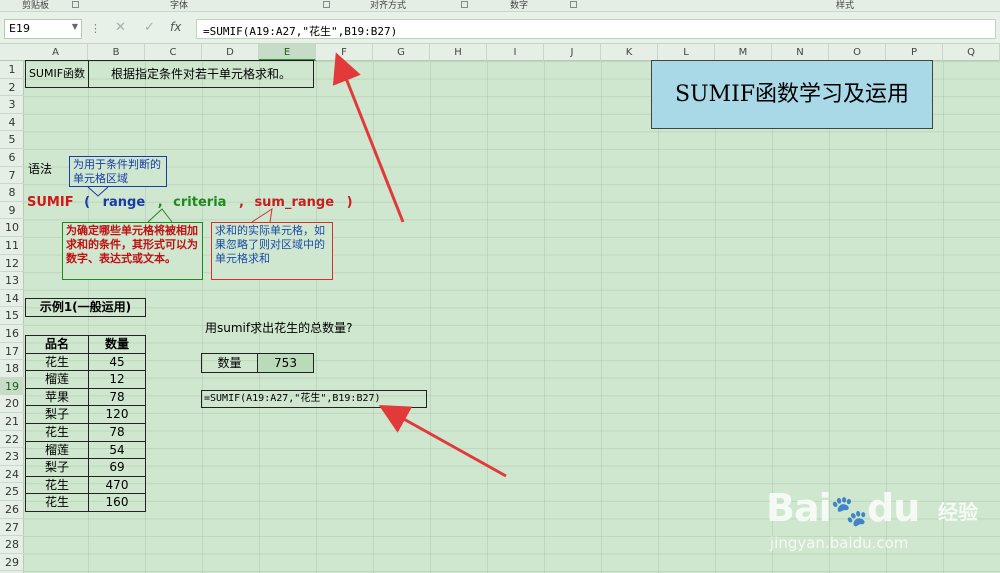 Image resolution: width=1000 pixels, height=573 pixels. I want to click on row-header-7: 7, so click(12, 176).